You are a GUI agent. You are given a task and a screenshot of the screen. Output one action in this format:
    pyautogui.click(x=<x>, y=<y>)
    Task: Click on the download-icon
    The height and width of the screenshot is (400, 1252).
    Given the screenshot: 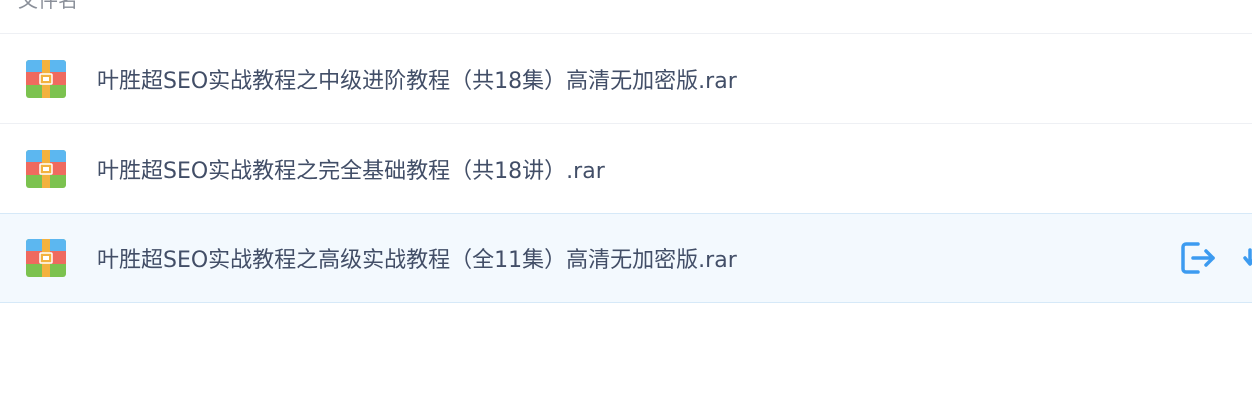 What is the action you would take?
    pyautogui.click(x=1247, y=258)
    